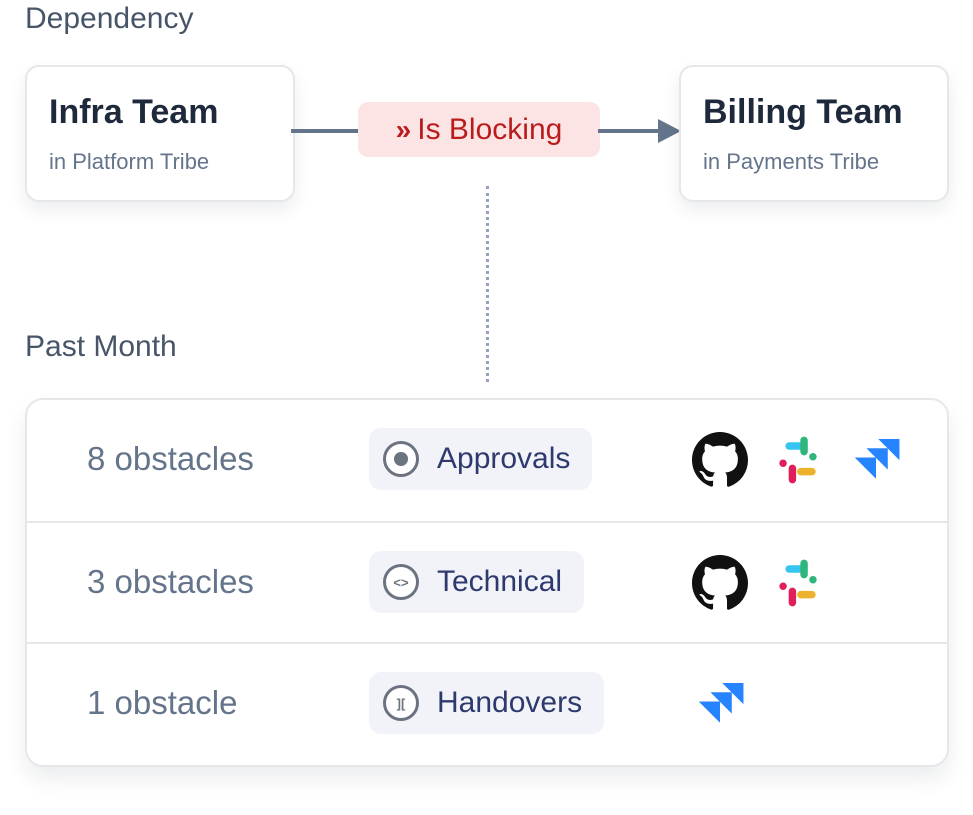 The height and width of the screenshot is (815, 973). Describe the element at coordinates (109, 18) in the screenshot. I see `dependency-heading: Dependency` at that location.